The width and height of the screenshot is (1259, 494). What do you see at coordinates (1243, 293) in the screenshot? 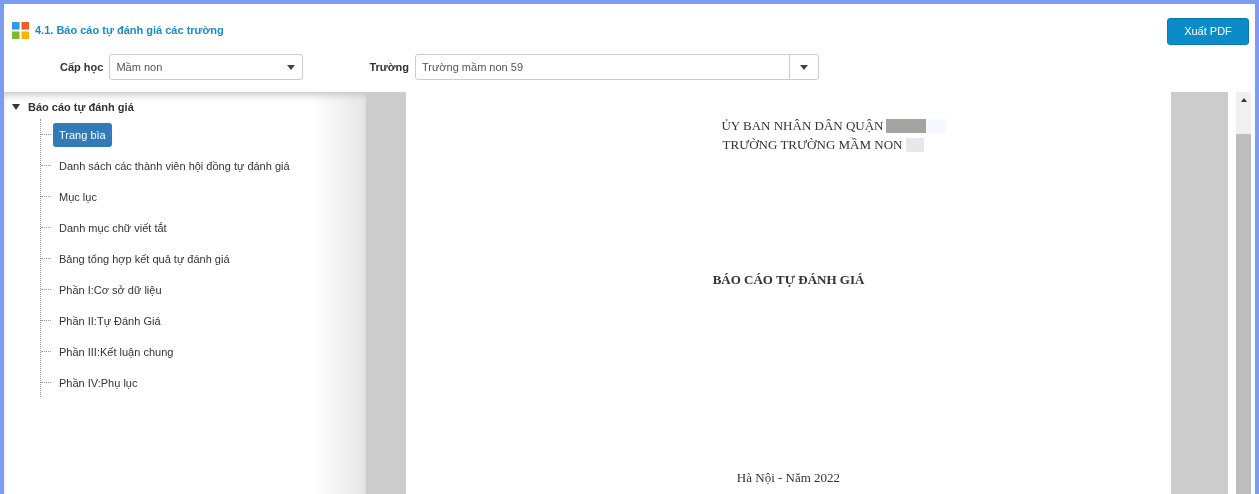
I see `scrollbar` at bounding box center [1243, 293].